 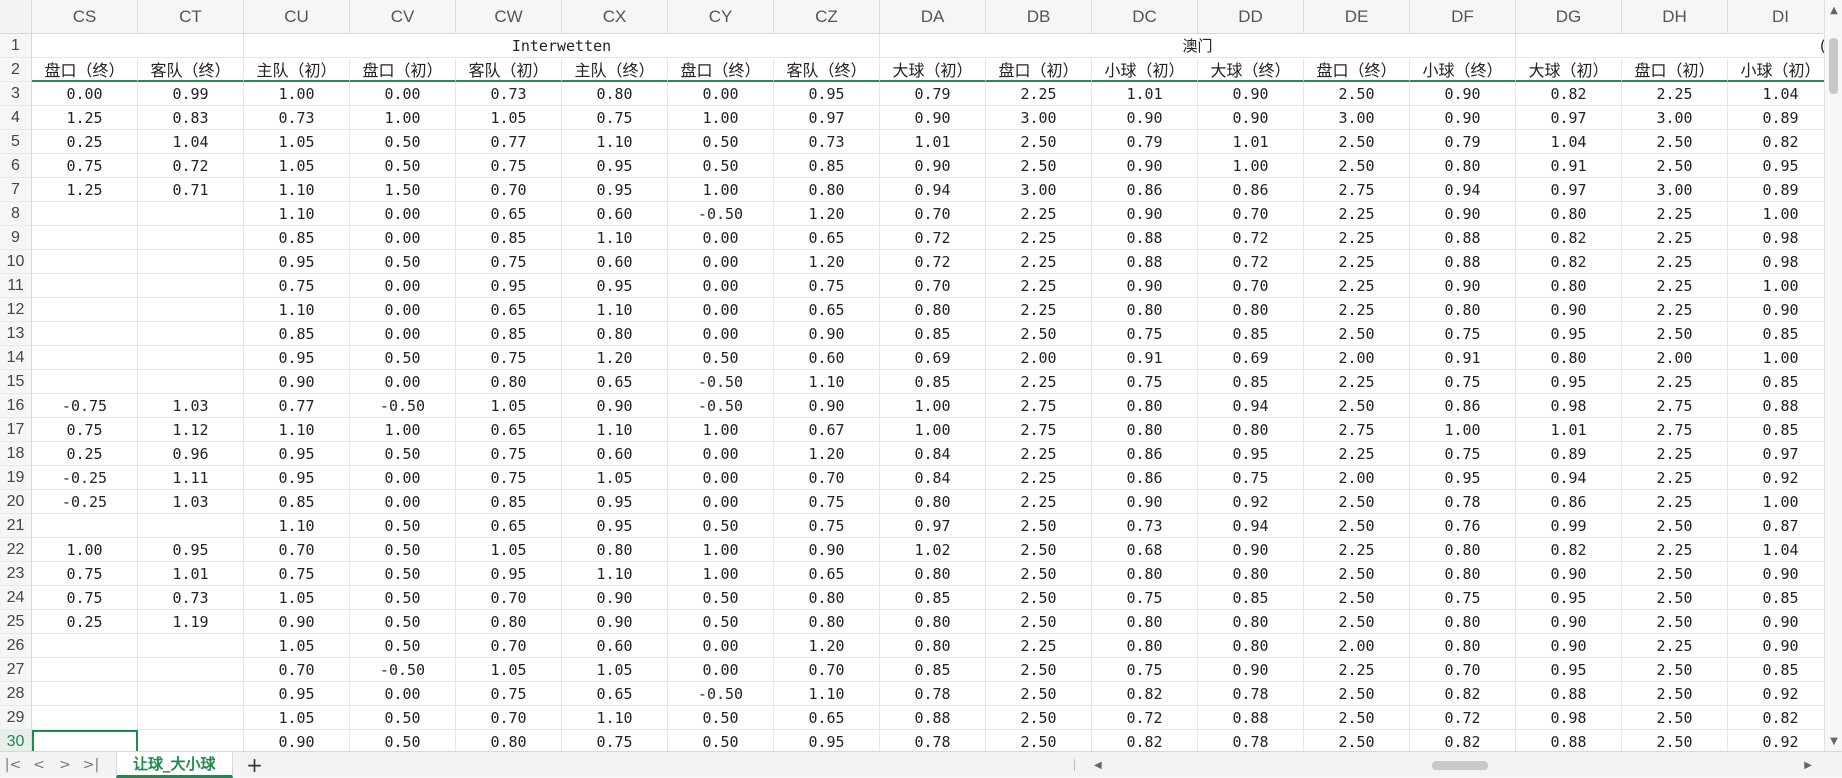 I want to click on cell-row1-cs-ct, so click(x=138, y=46).